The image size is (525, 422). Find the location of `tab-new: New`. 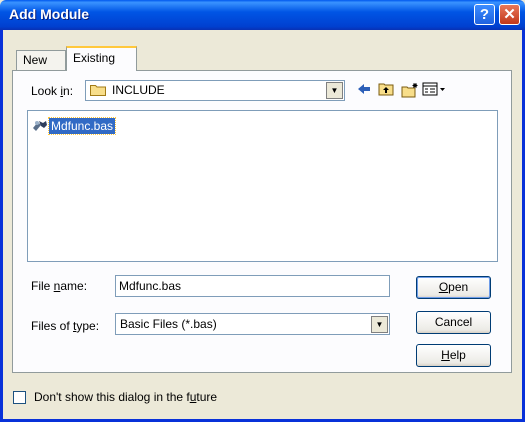

tab-new: New is located at coordinates (41, 60).